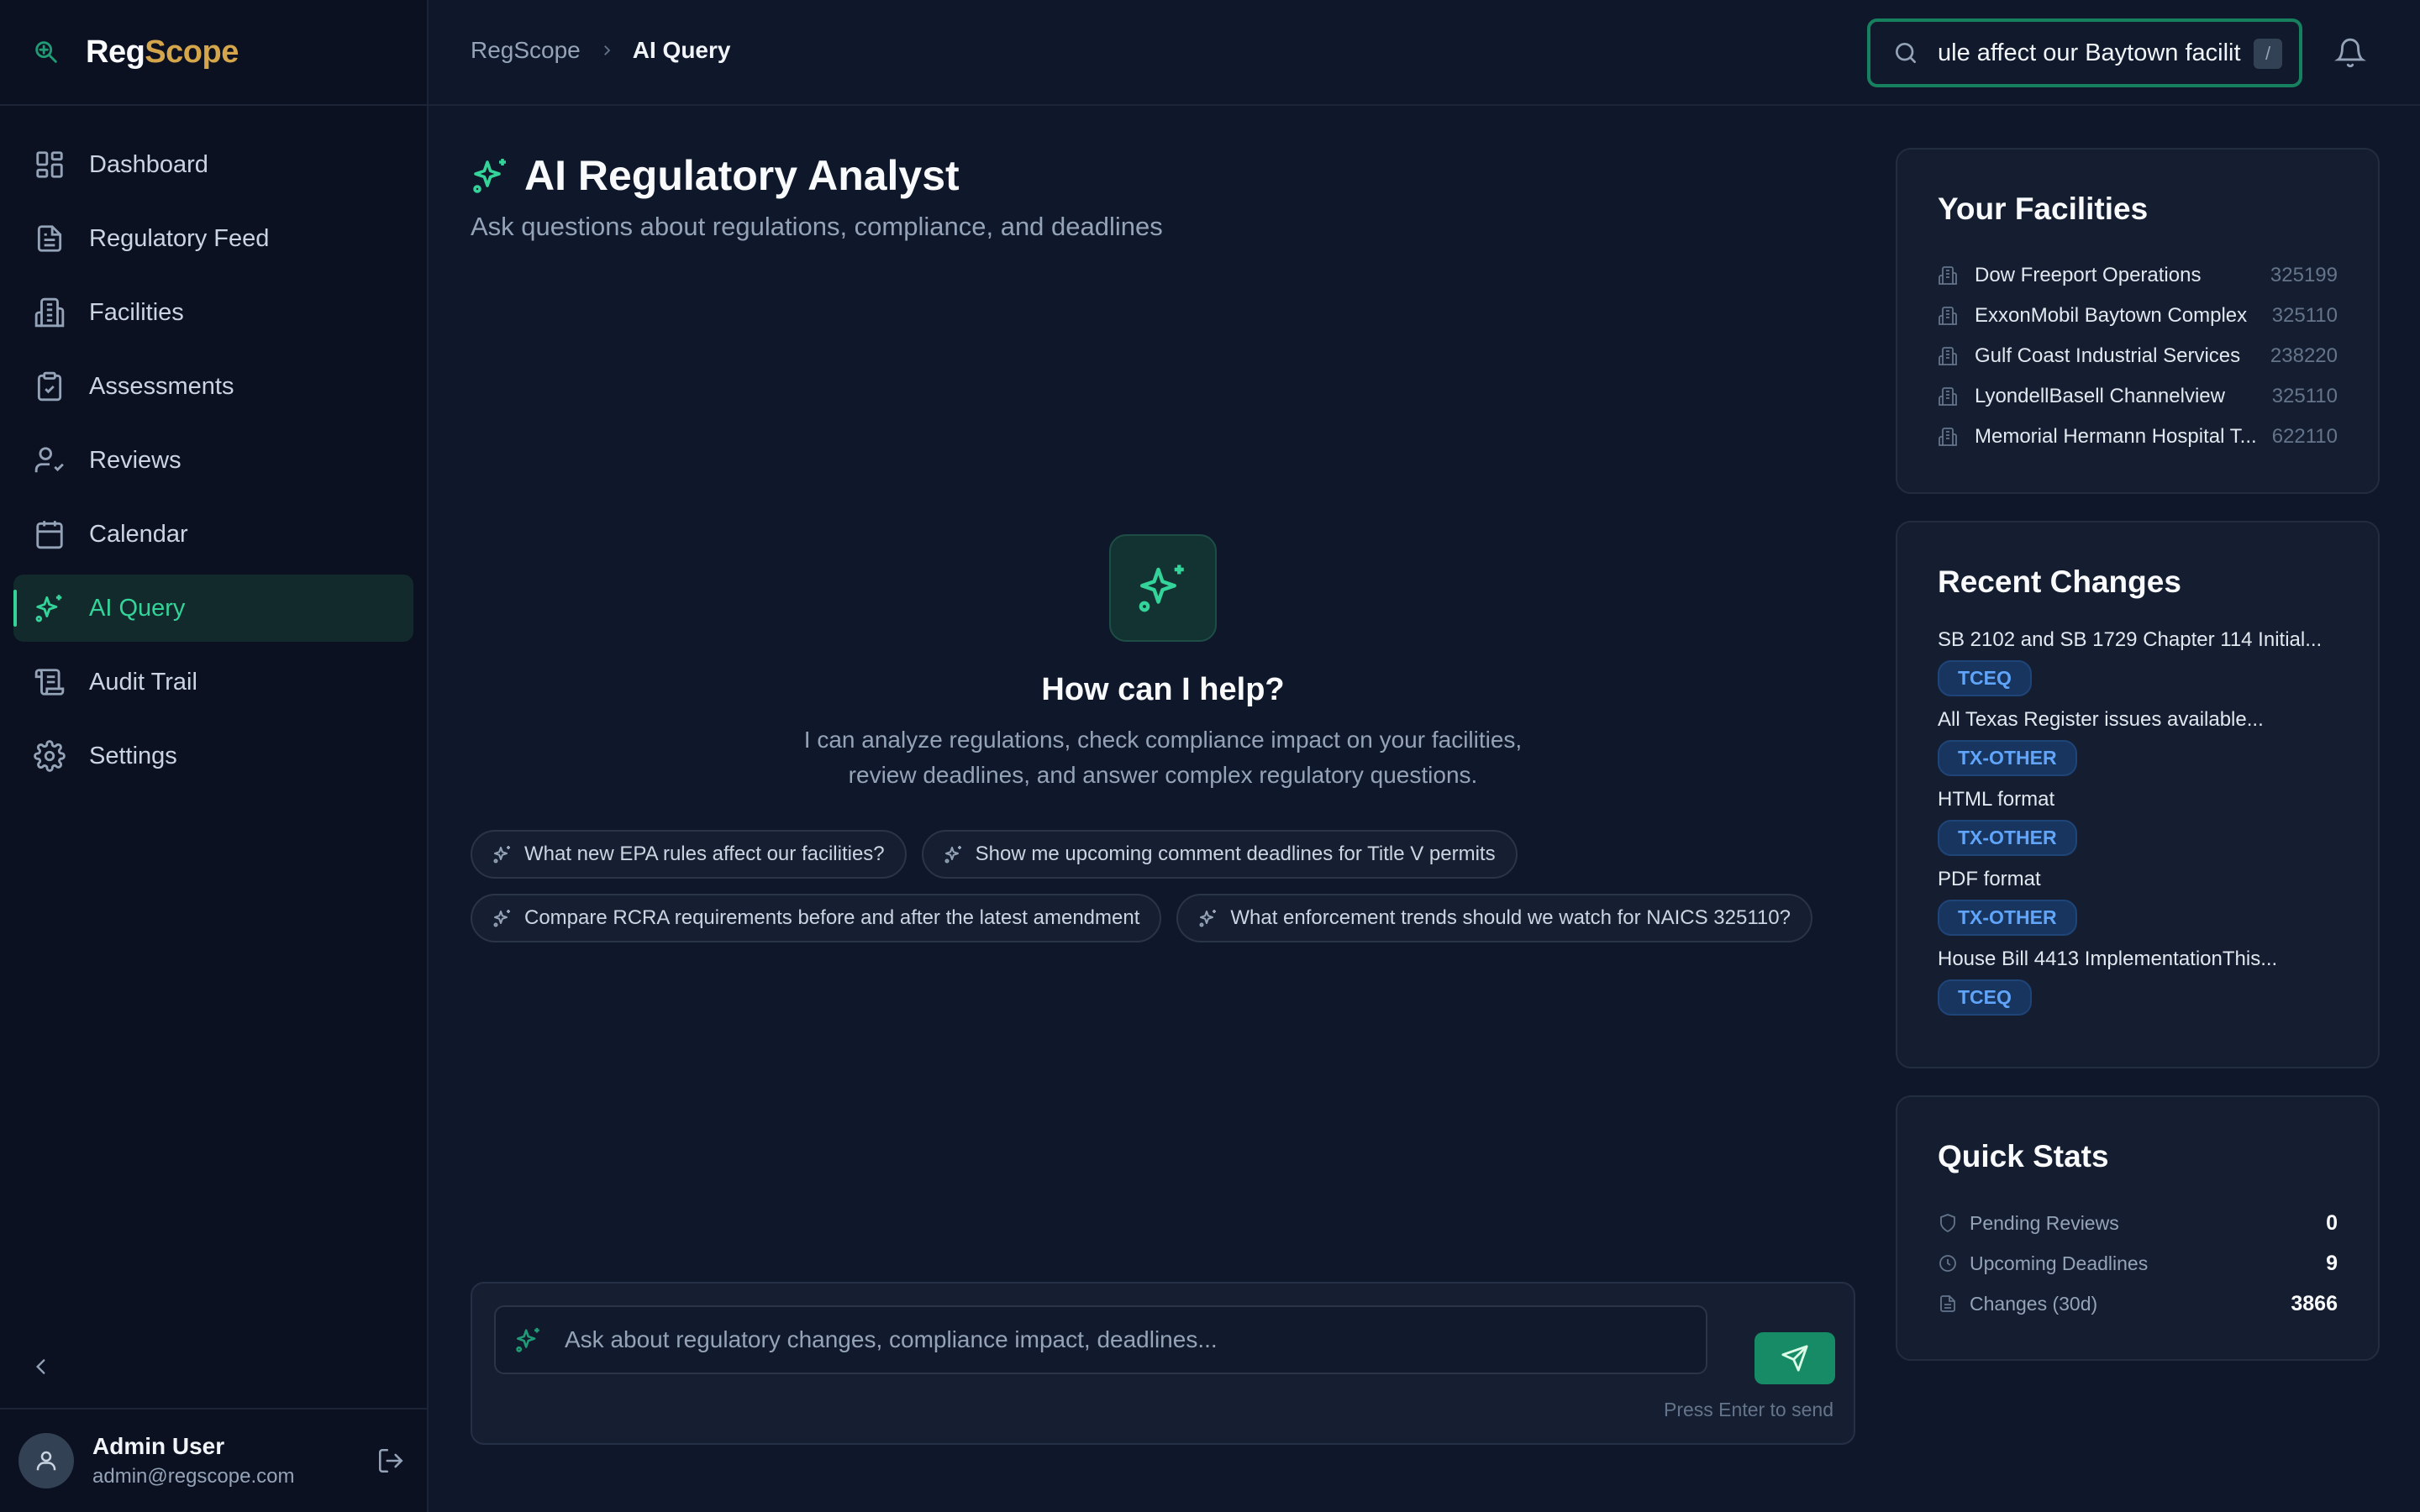 Image resolution: width=2420 pixels, height=1512 pixels. What do you see at coordinates (2304, 355) in the screenshot?
I see `facility-naics-code: 238220` at bounding box center [2304, 355].